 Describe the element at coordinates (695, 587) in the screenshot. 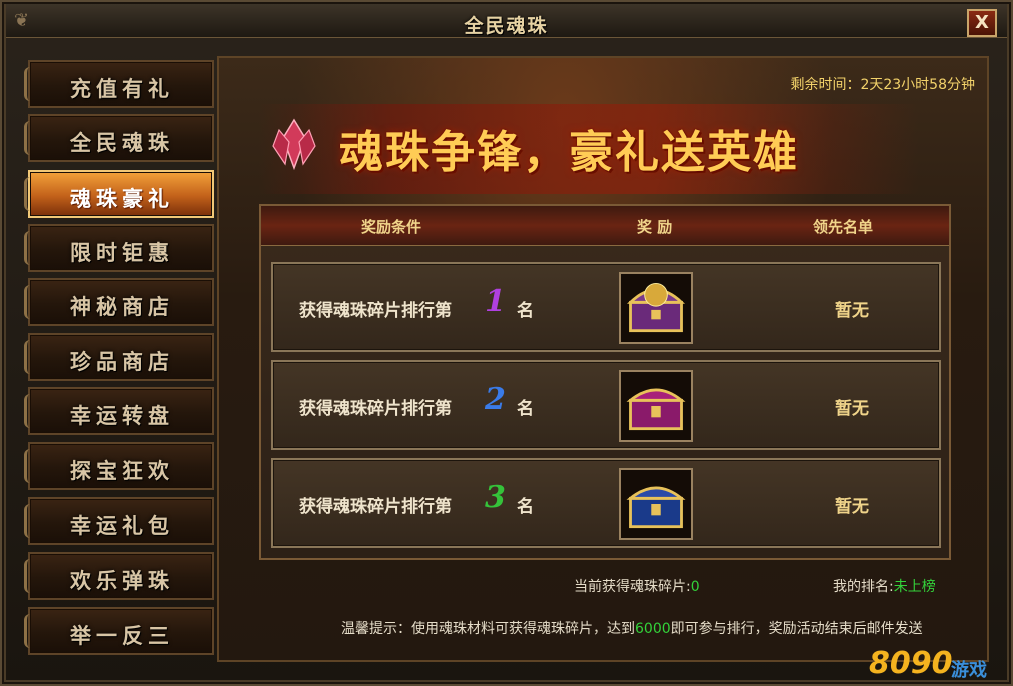

I see `current-fragments-value: 0` at that location.